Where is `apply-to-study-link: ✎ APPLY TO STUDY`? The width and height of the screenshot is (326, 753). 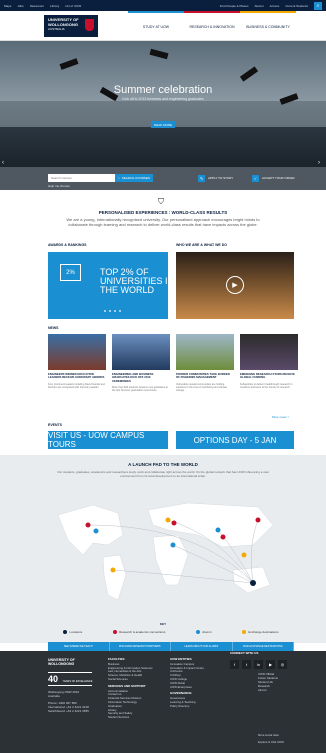
apply-to-study-link: ✎ APPLY TO STUDY is located at coordinates (215, 178).